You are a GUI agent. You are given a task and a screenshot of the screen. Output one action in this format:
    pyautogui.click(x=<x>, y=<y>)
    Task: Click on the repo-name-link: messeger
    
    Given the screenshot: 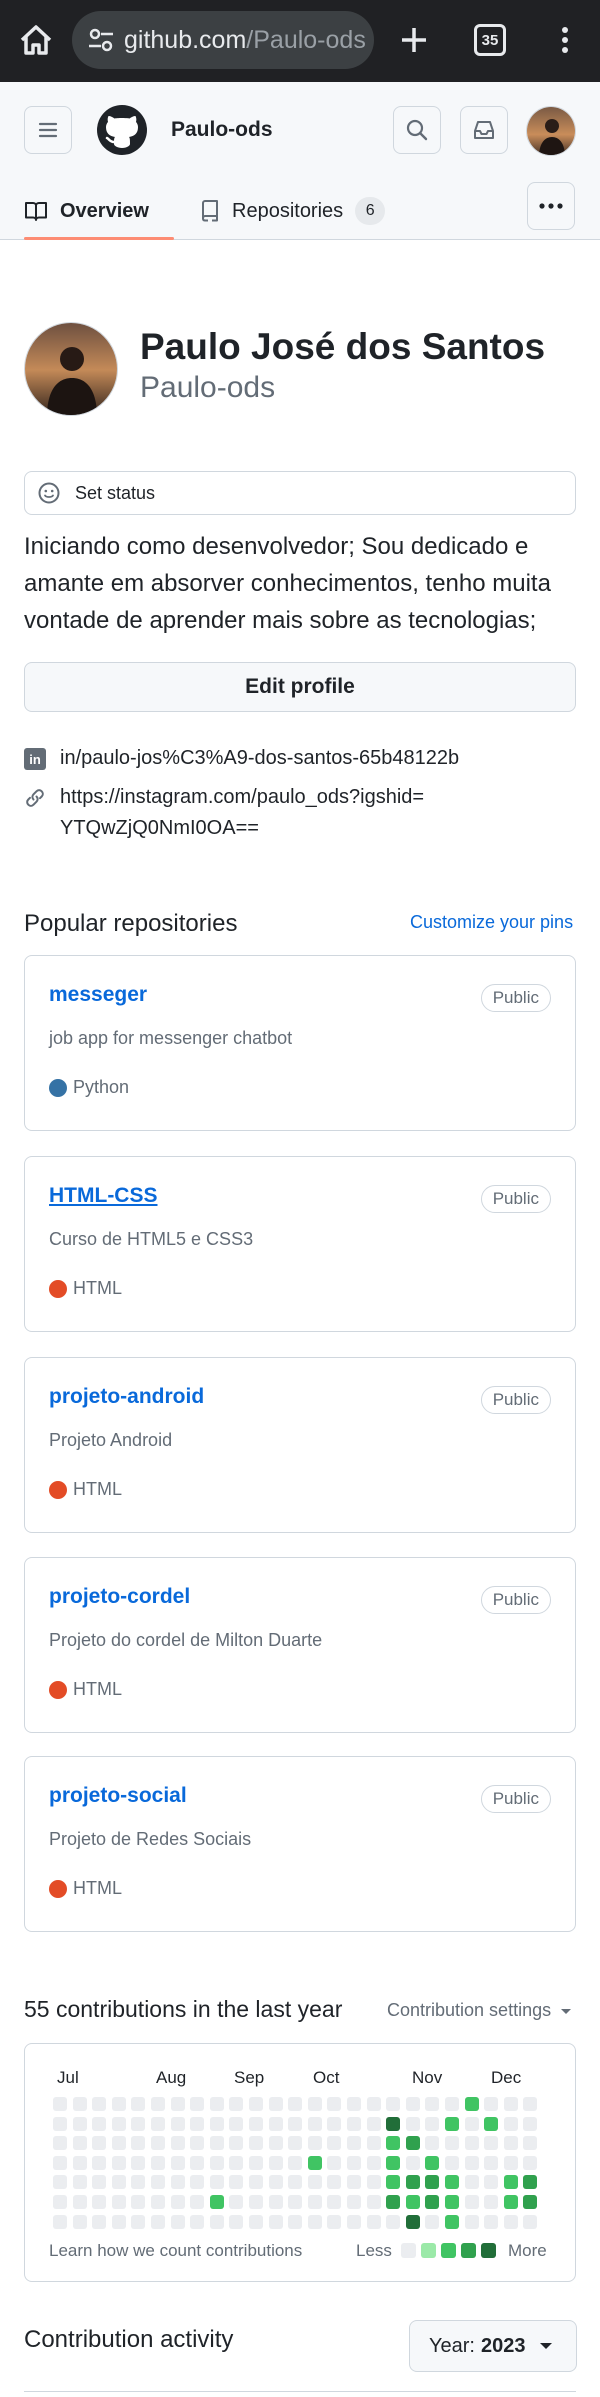 What is the action you would take?
    pyautogui.click(x=98, y=995)
    